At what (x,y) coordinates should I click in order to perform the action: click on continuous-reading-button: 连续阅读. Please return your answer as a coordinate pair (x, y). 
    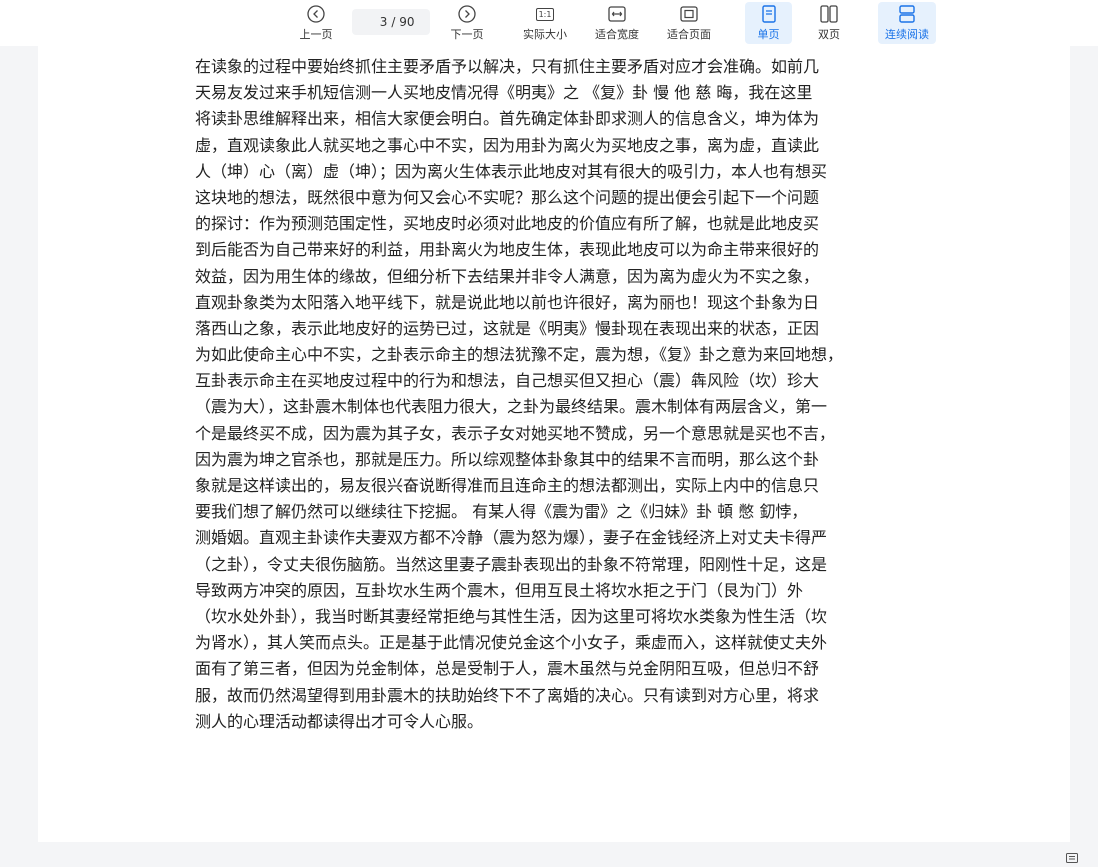
    Looking at the image, I should click on (907, 23).